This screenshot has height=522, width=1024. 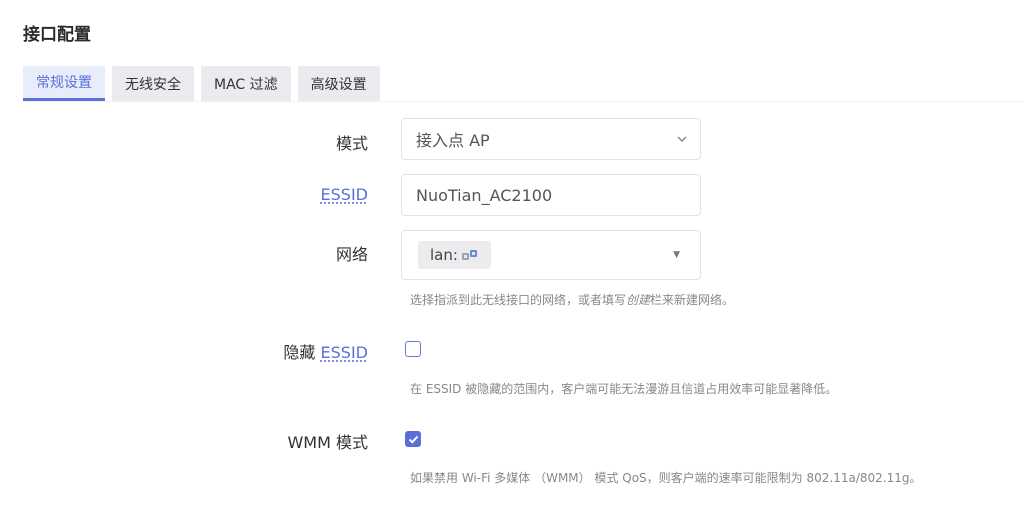 What do you see at coordinates (484, 195) in the screenshot?
I see `essid-input-value: NuoTian_AC2100` at bounding box center [484, 195].